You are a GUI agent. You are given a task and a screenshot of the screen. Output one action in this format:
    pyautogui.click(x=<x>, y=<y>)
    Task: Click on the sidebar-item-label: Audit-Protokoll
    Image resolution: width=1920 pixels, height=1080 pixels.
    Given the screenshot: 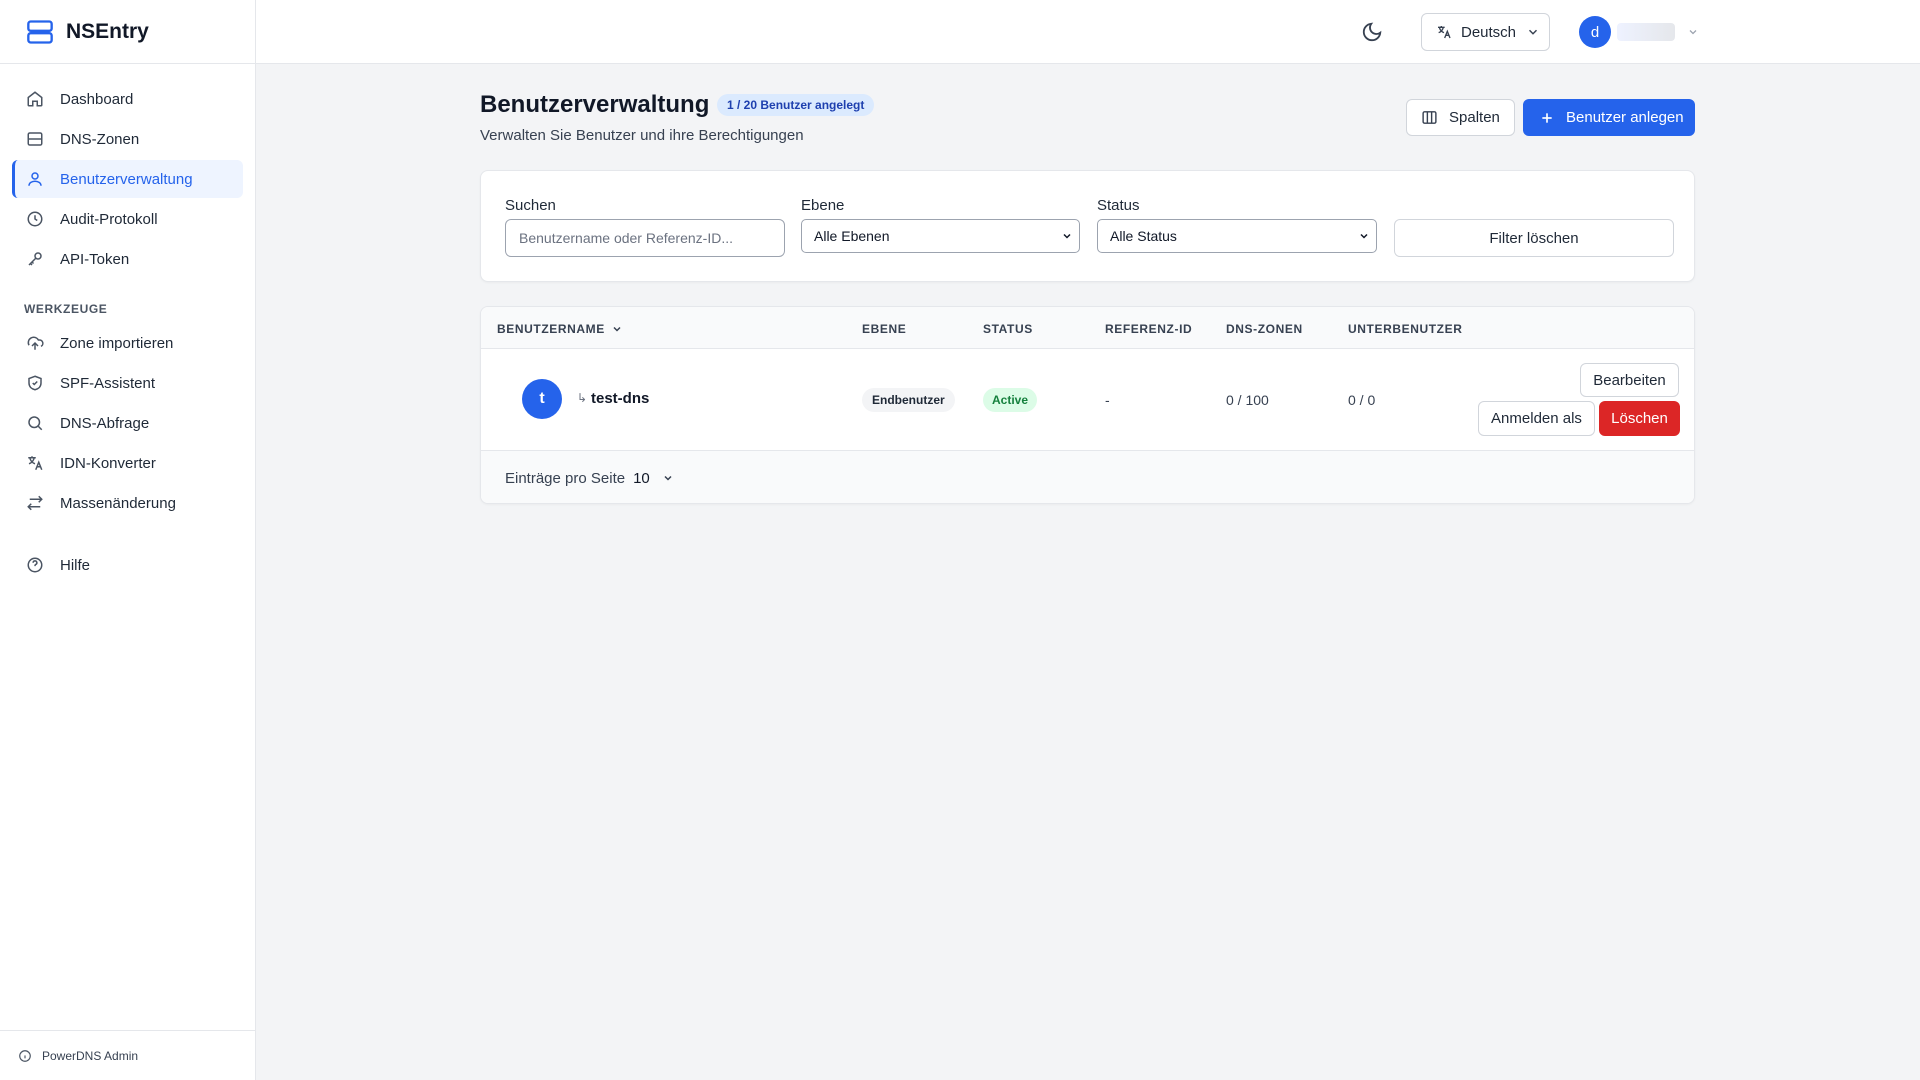 What is the action you would take?
    pyautogui.click(x=109, y=219)
    